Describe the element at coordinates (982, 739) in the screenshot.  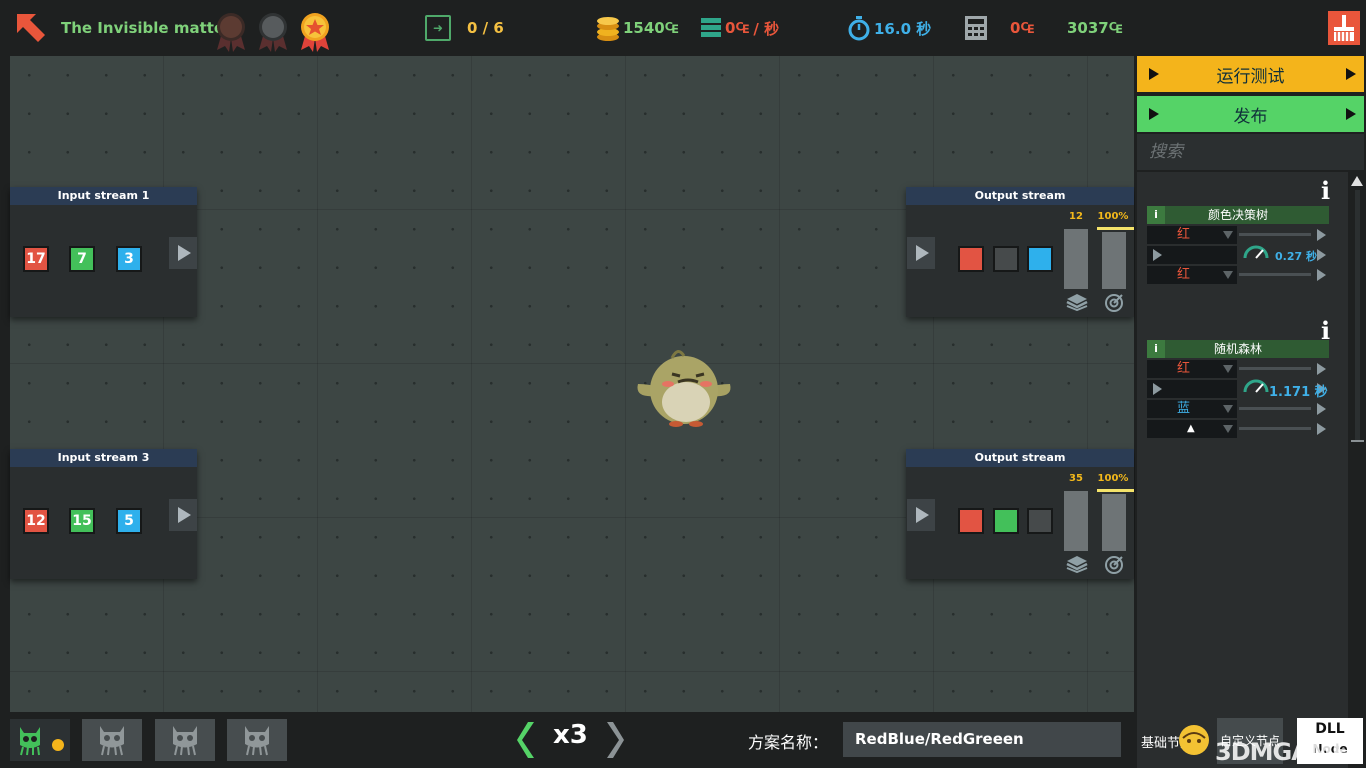
I see `plan-name-input: RedBlue/RedGreeen` at that location.